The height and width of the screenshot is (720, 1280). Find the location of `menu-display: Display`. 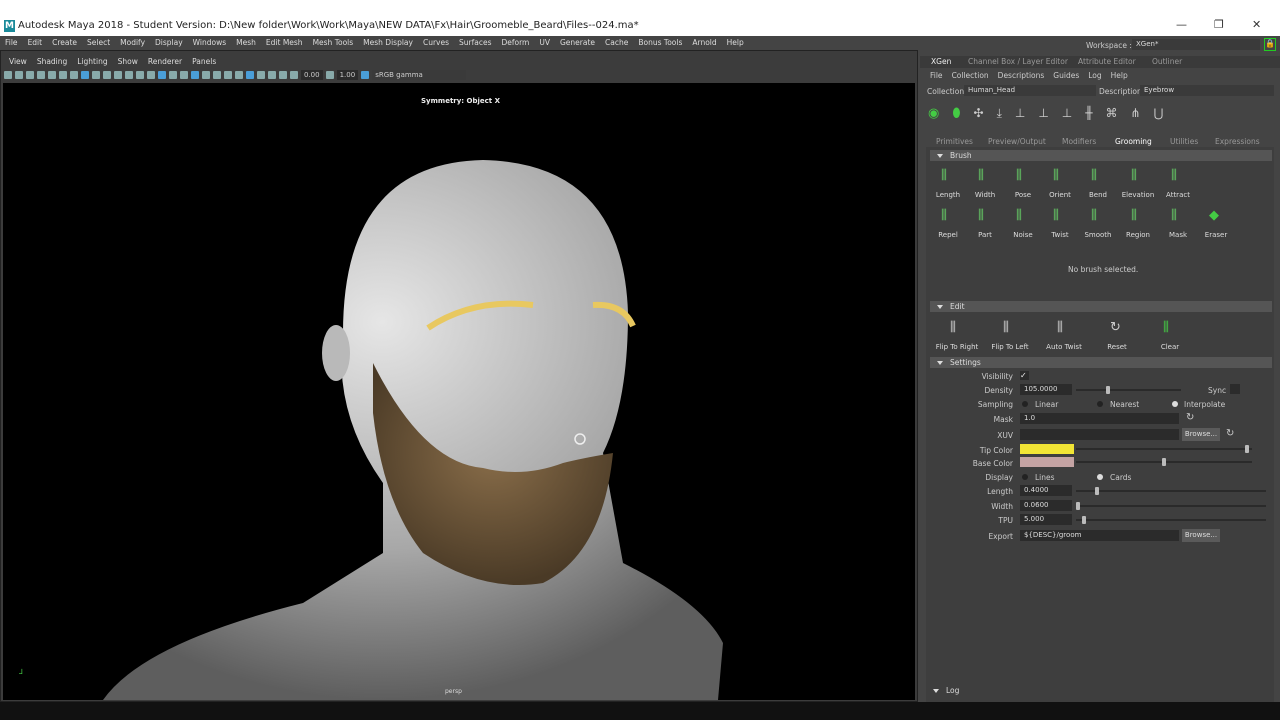

menu-display: Display is located at coordinates (169, 43).